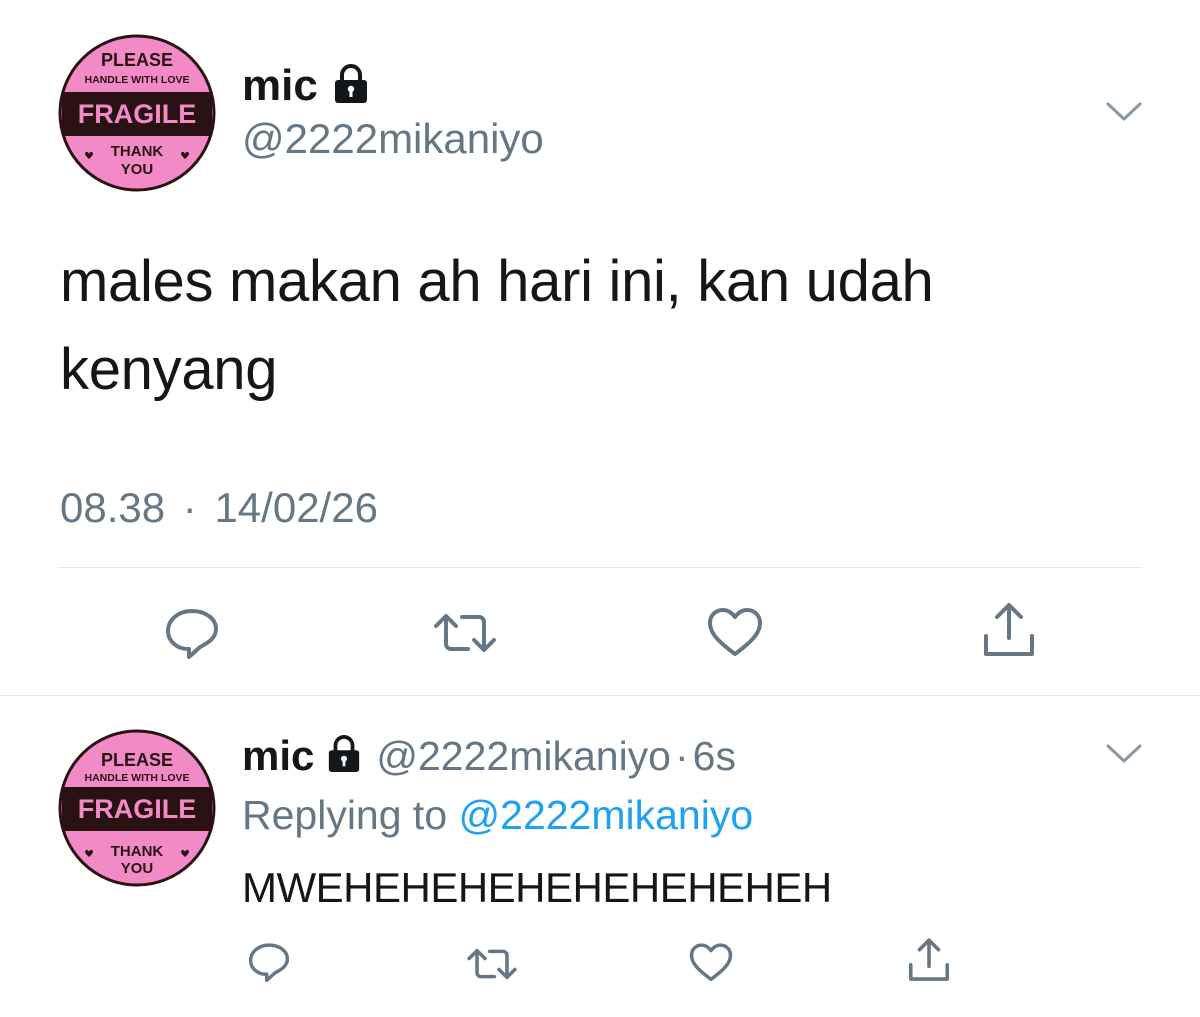  Describe the element at coordinates (523, 756) in the screenshot. I see `reply-author-handle: @2222mikaniyo` at that location.